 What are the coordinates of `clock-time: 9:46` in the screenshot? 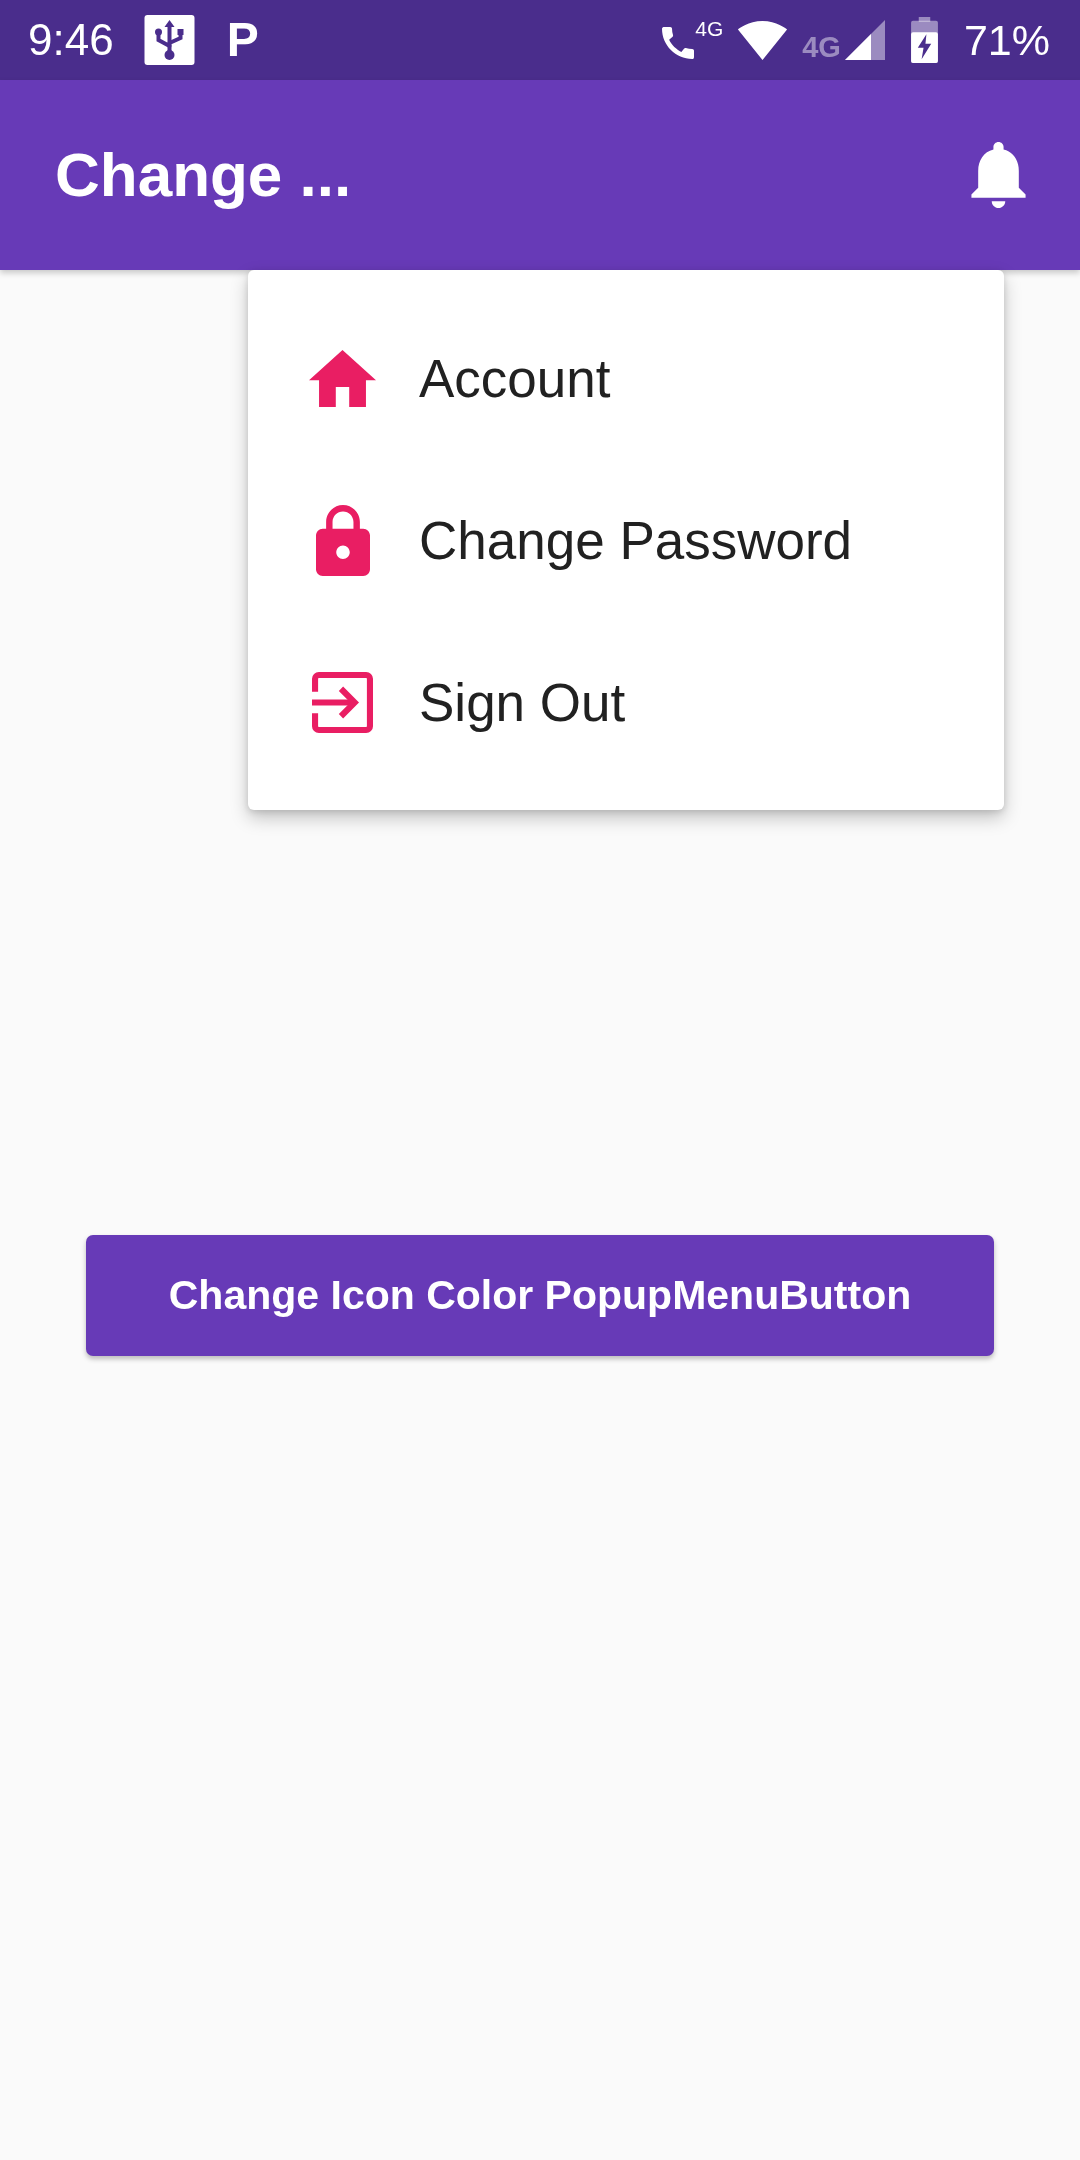 It's located at (71, 40).